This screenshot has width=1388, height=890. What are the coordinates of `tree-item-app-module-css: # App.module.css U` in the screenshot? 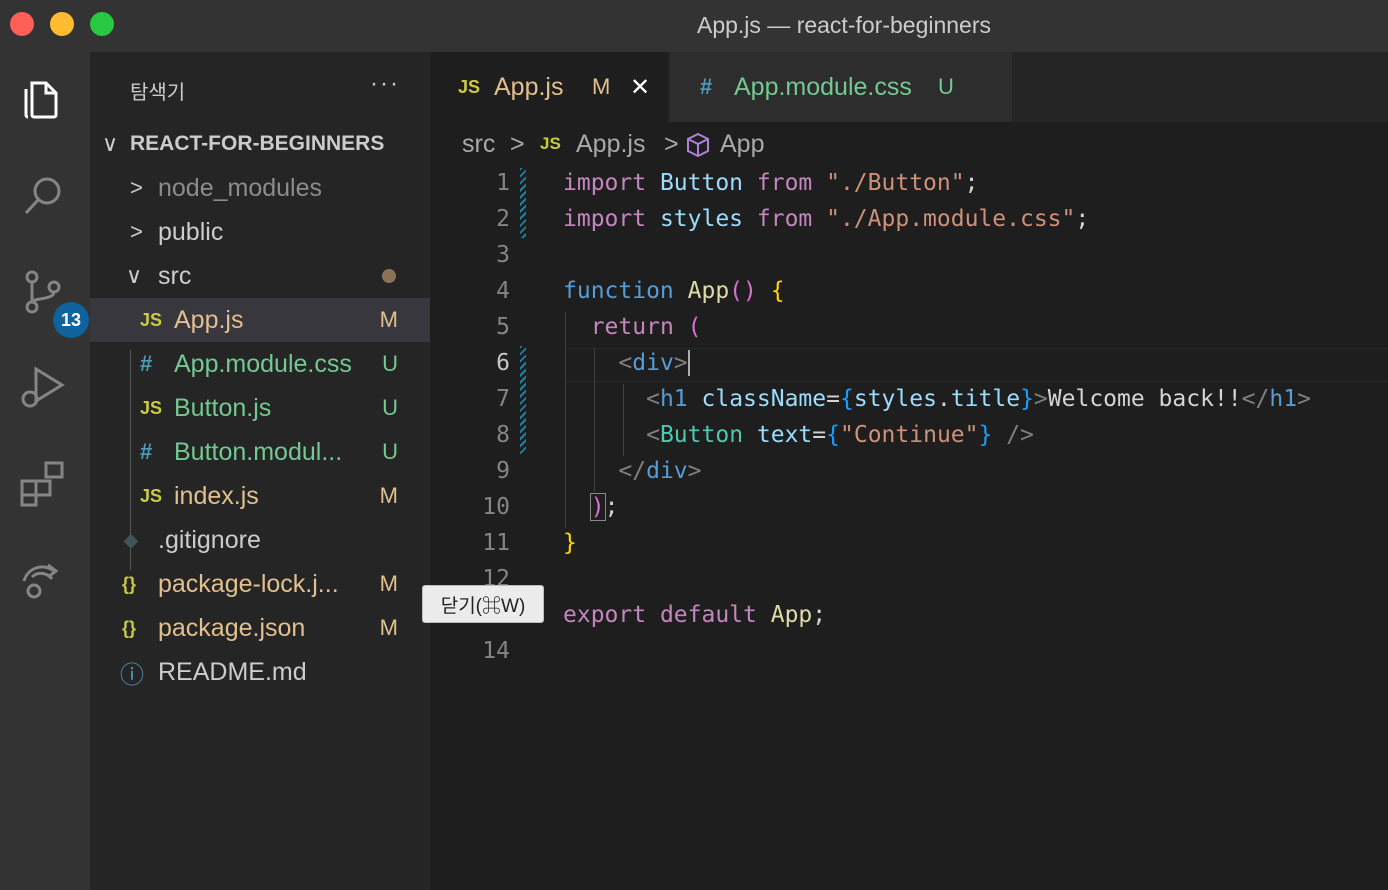 It's located at (260, 364).